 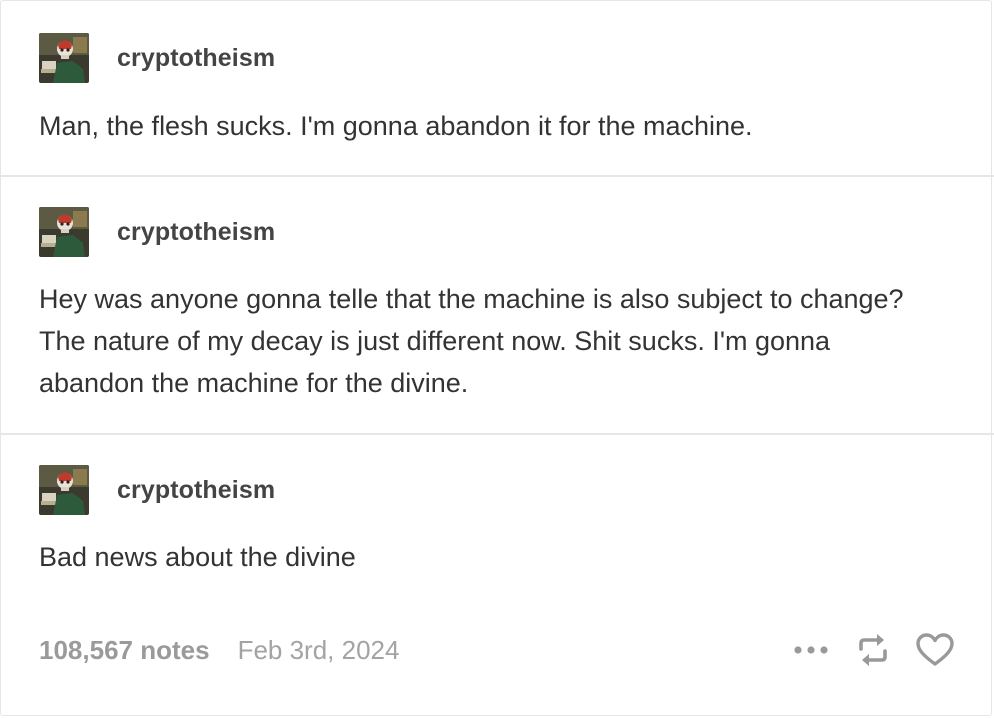 I want to click on post-actions, so click(x=873, y=650).